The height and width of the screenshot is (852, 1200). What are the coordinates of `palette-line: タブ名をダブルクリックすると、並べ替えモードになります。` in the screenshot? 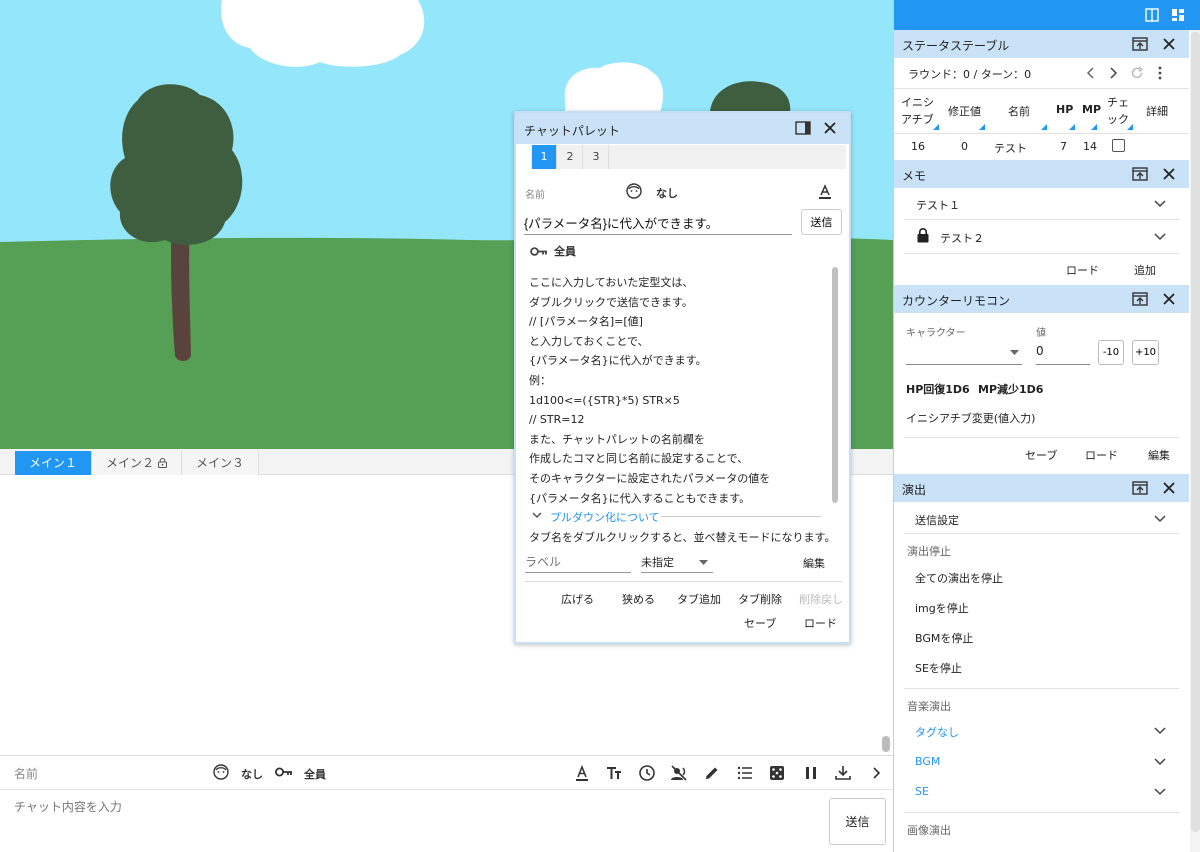 It's located at (682, 537).